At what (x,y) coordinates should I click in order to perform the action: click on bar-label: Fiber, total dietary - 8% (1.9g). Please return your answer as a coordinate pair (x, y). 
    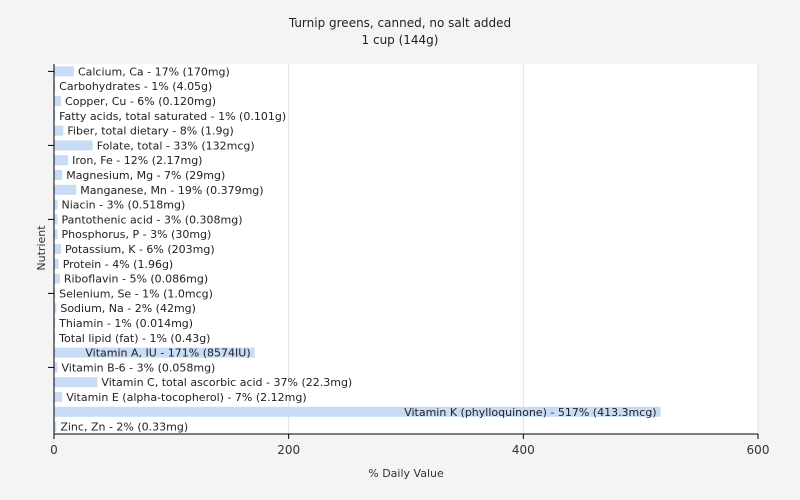
    Looking at the image, I should click on (150, 131).